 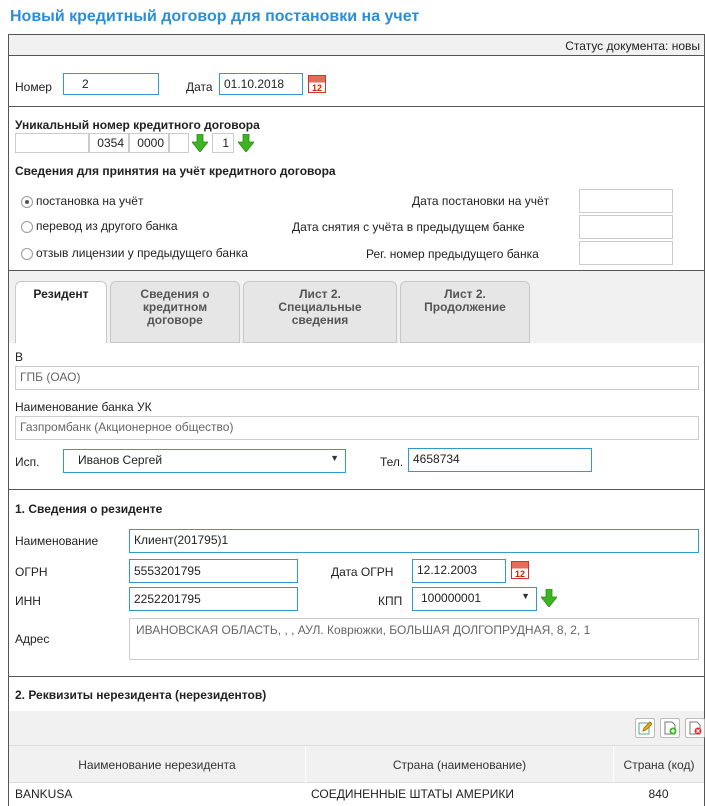 I want to click on inn-label: ИНН, so click(x=28, y=601).